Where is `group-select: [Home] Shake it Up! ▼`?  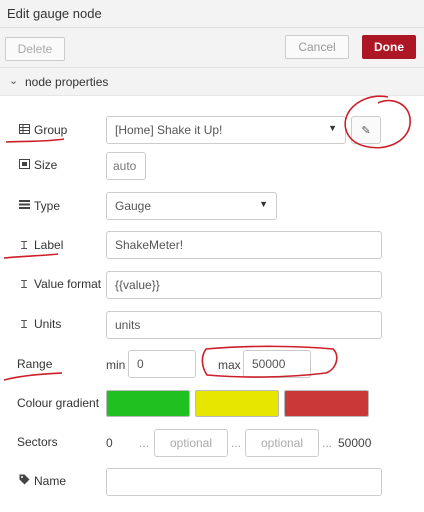 group-select: [Home] Shake it Up! ▼ is located at coordinates (226, 130).